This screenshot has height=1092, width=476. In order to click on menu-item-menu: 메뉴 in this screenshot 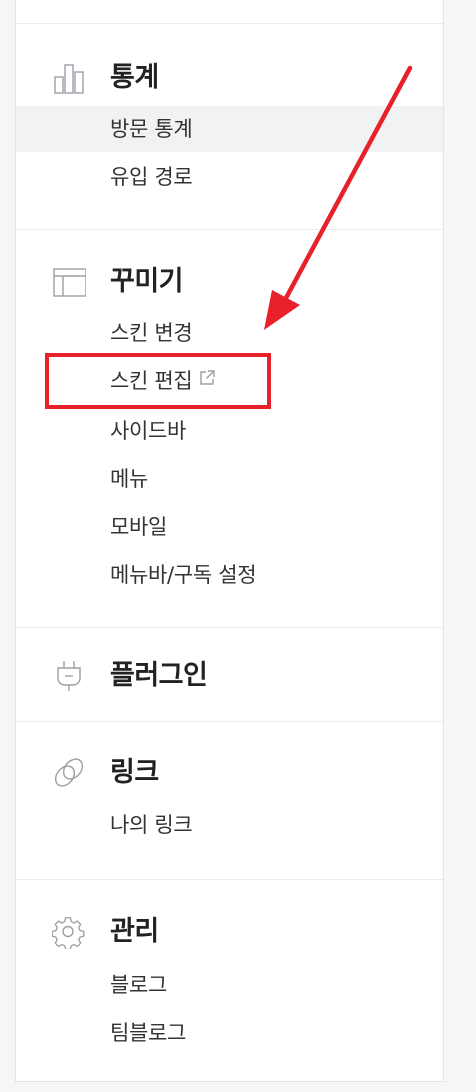, I will do `click(229, 479)`.